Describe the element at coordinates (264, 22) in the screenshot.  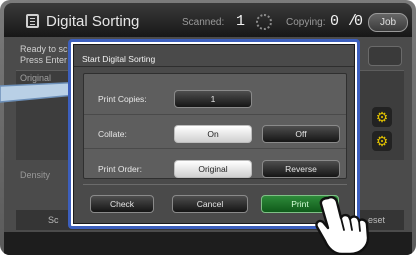
I see `gear-icon` at that location.